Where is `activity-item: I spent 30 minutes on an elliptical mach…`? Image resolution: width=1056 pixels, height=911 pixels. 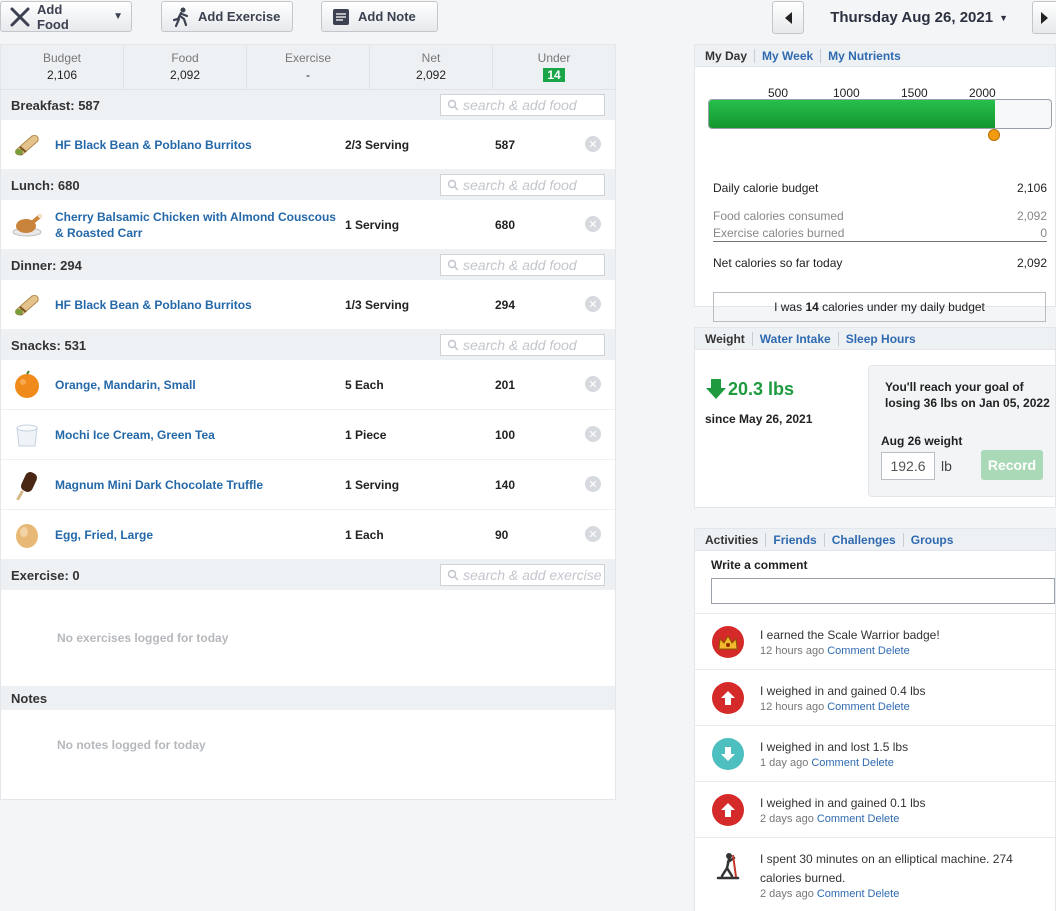 activity-item: I spent 30 minutes on an elliptical mach… is located at coordinates (875, 873).